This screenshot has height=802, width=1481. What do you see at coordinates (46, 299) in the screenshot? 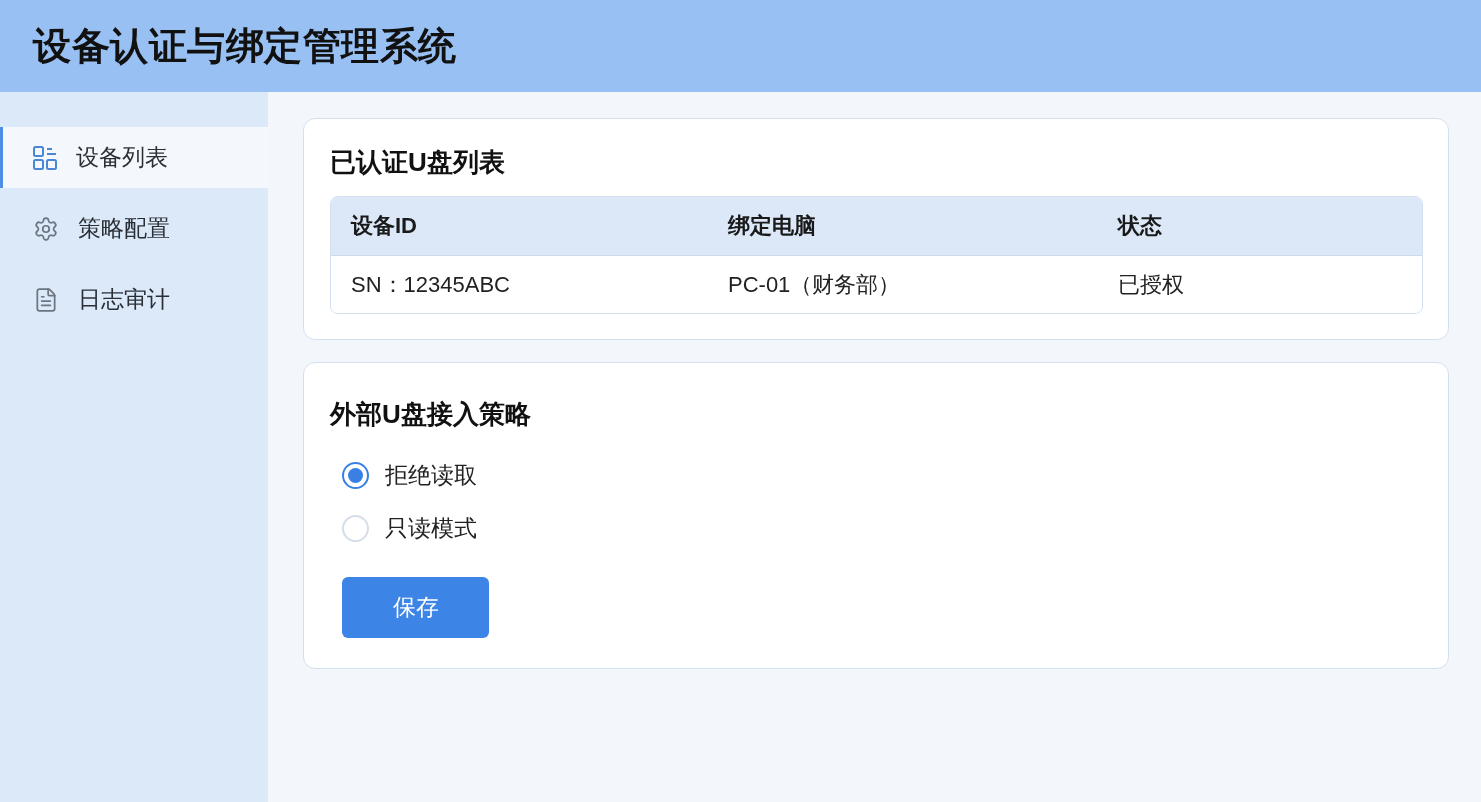
I see `document-icon` at bounding box center [46, 299].